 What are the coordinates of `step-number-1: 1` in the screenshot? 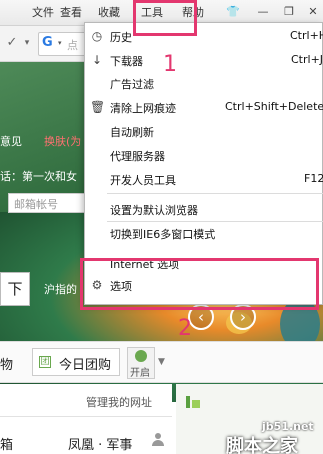 It's located at (170, 64).